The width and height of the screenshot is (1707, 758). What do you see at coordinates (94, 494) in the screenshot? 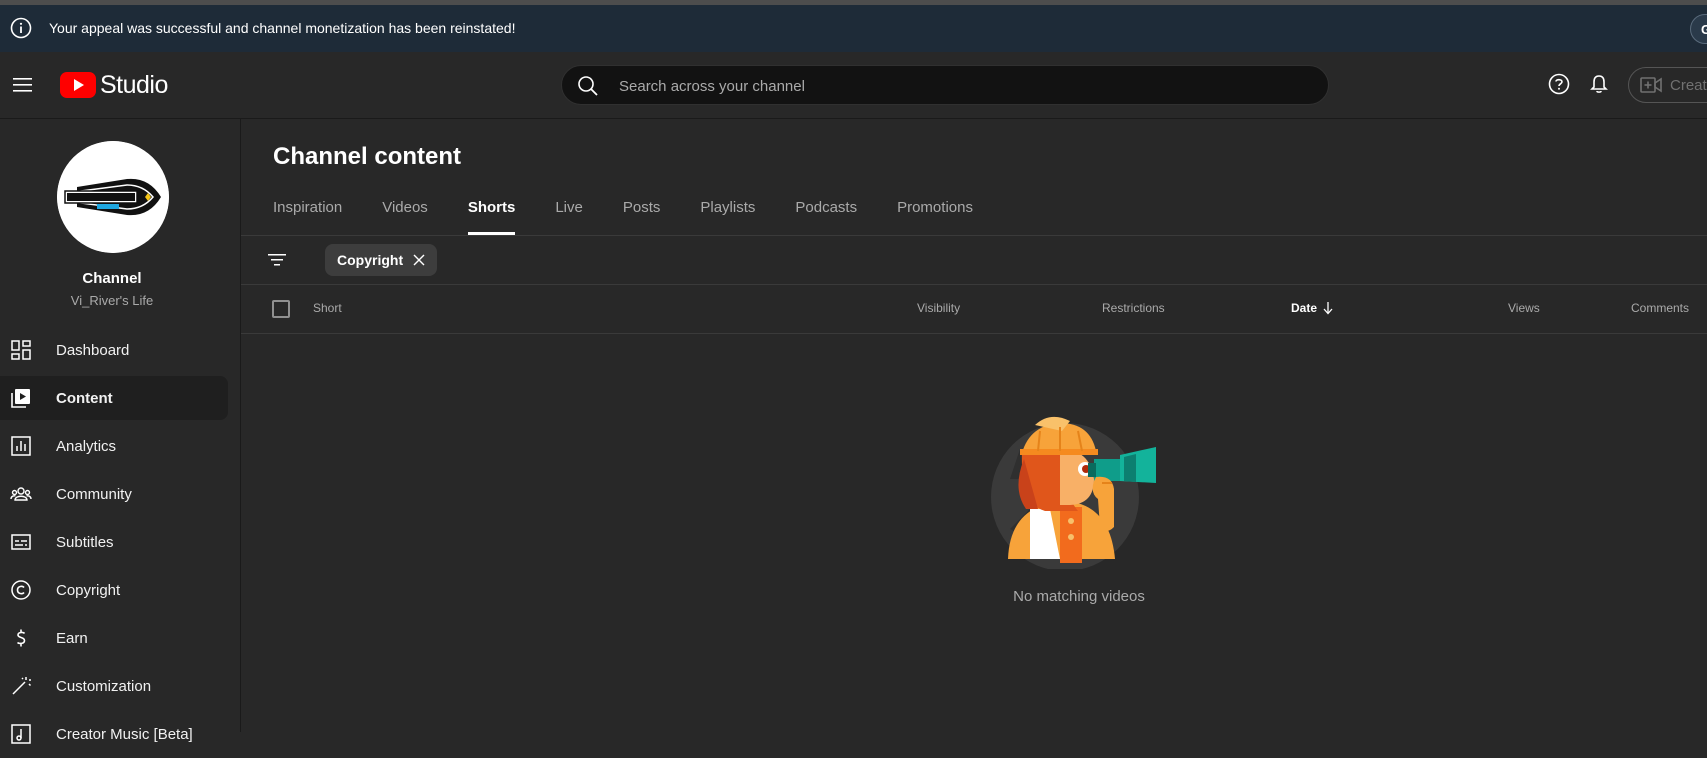
I see `sidebar-item-label: Community` at bounding box center [94, 494].